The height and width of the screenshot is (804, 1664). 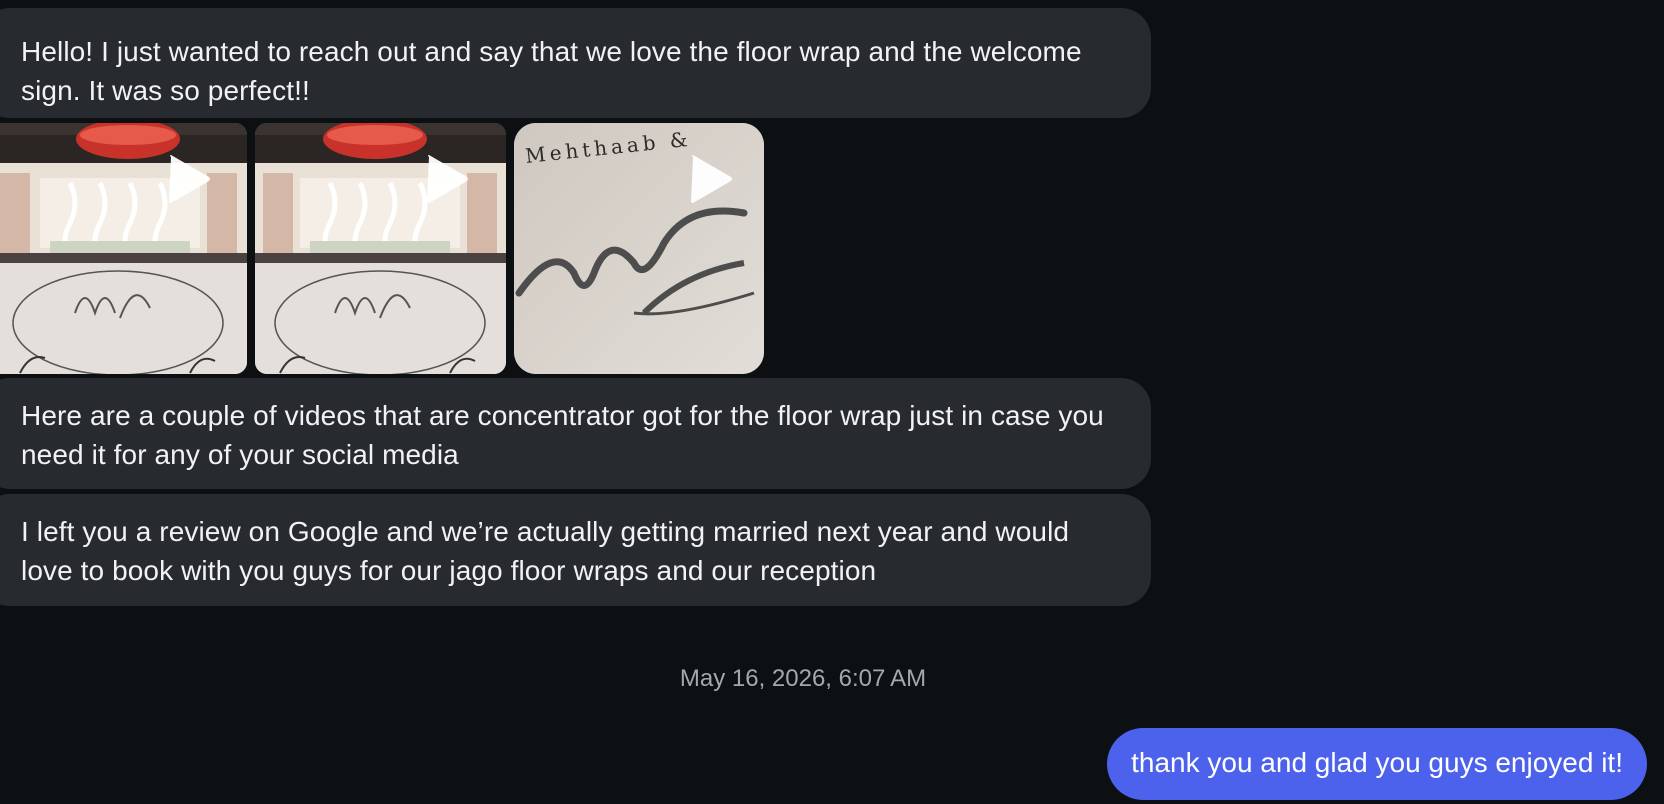 What do you see at coordinates (639, 248) in the screenshot?
I see `video-thumbnail: Mehthaab &` at bounding box center [639, 248].